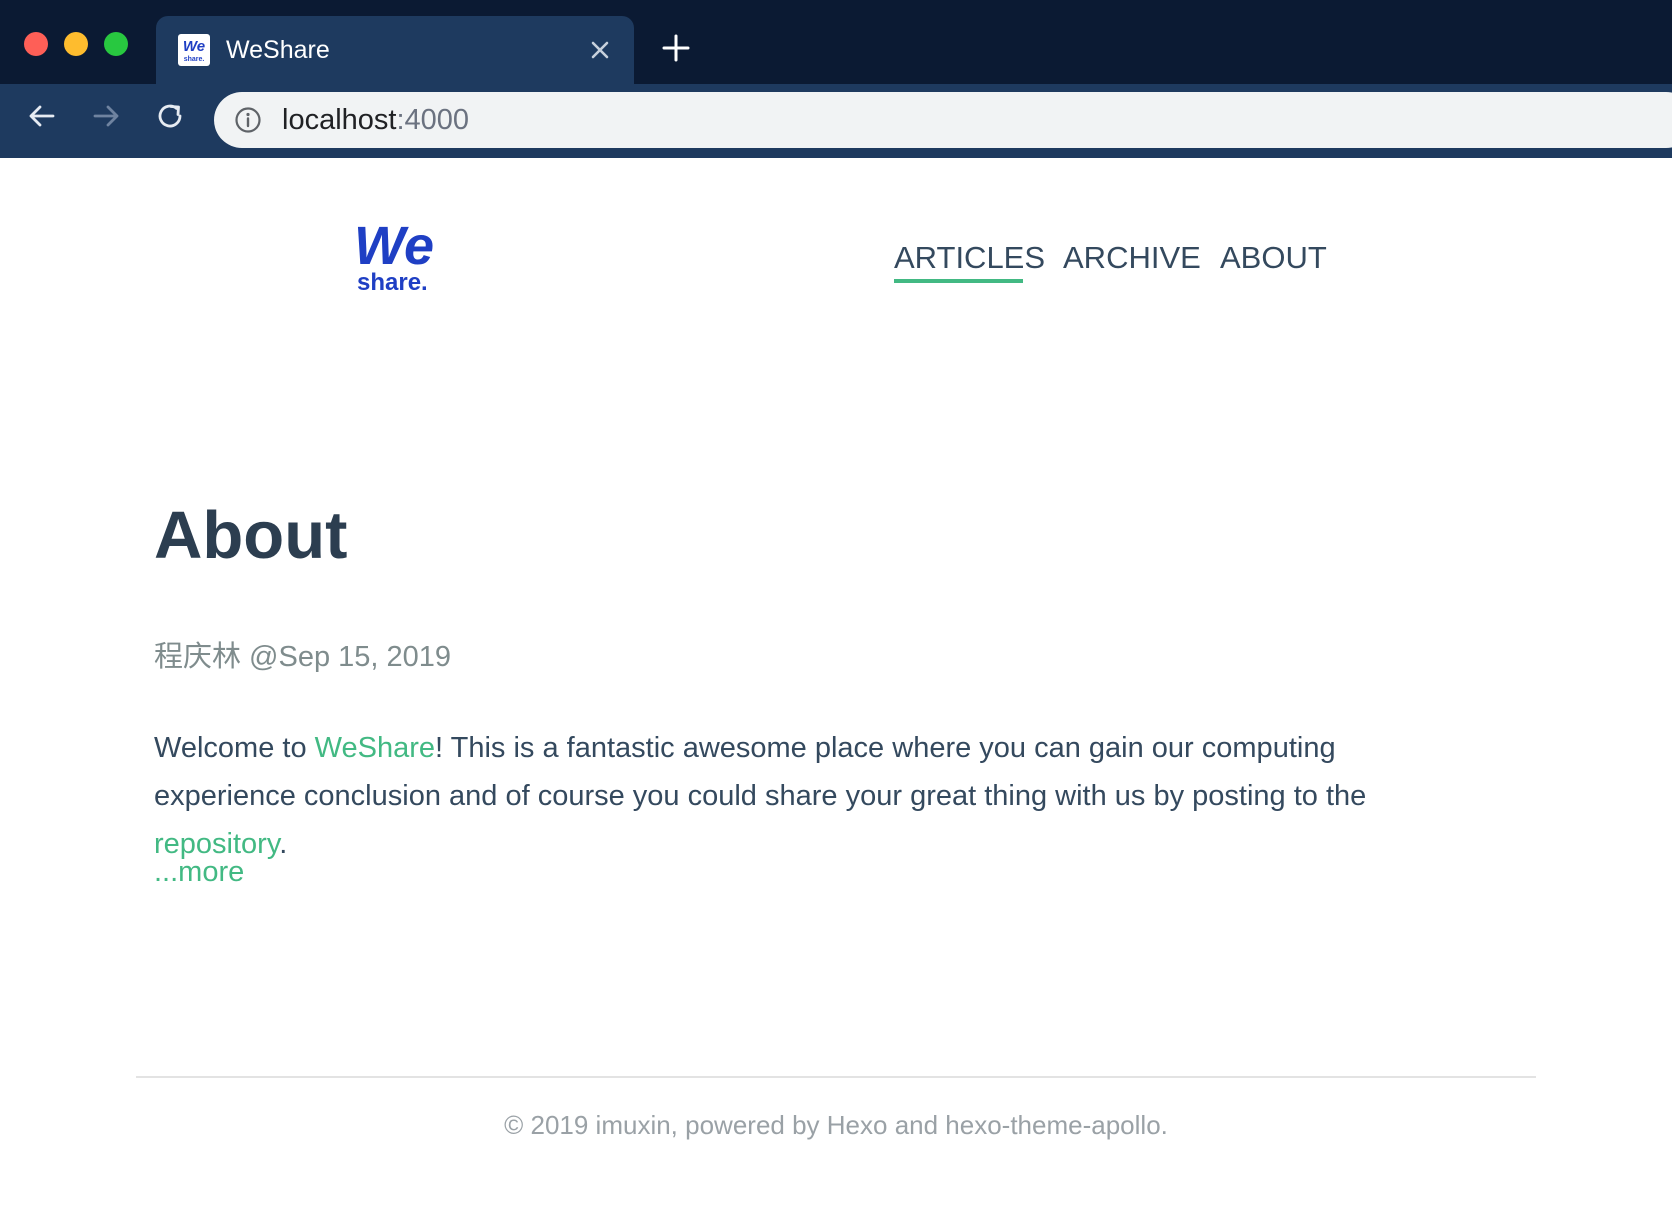  Describe the element at coordinates (1273, 258) in the screenshot. I see `nav-about: ABOUT` at that location.